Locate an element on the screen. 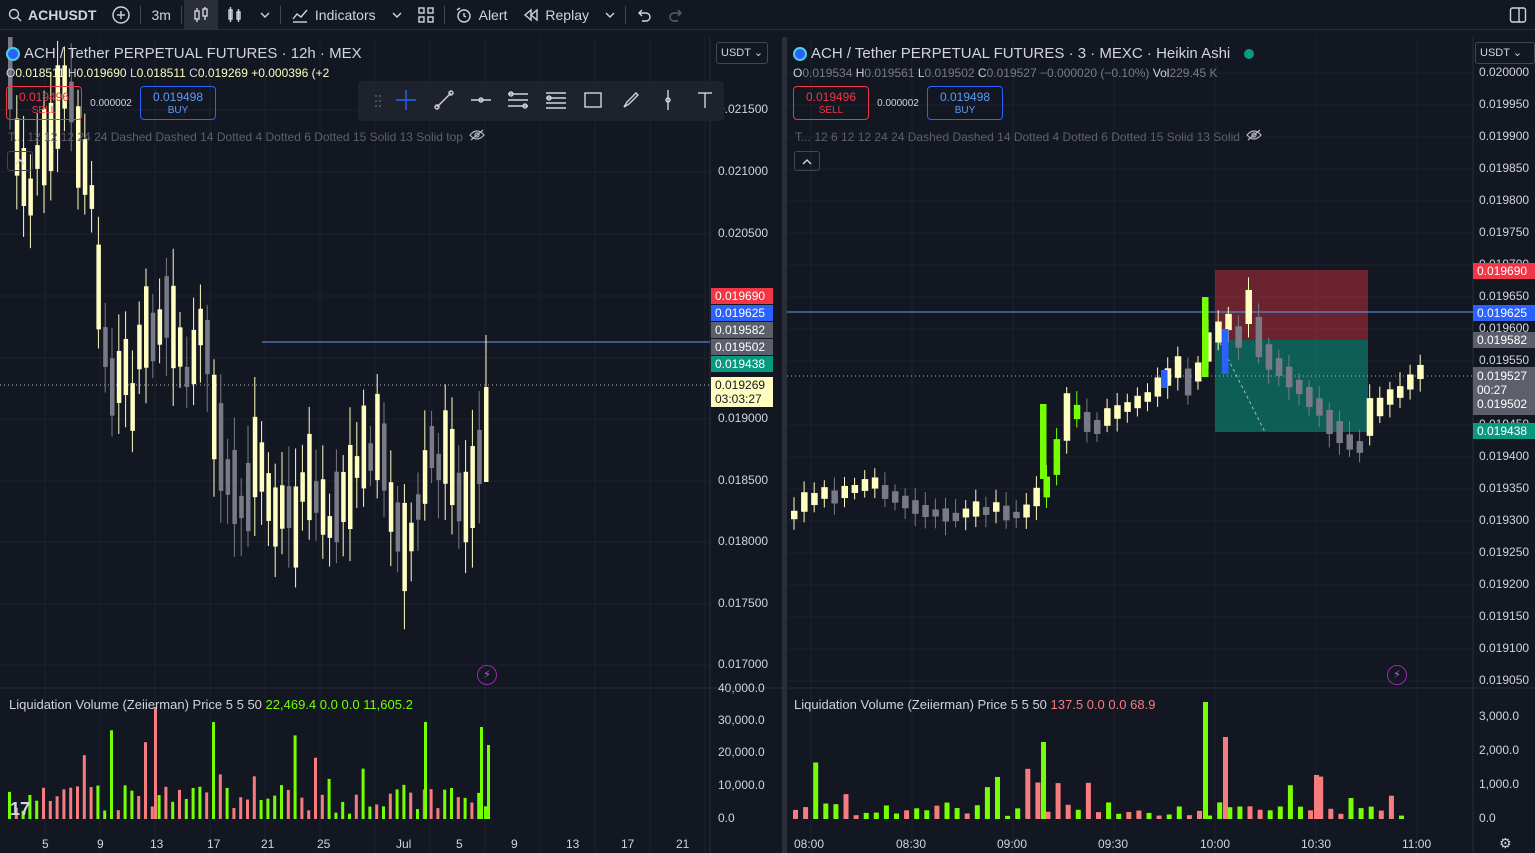 This screenshot has width=1535, height=853. right-buy-price: 0.019498 is located at coordinates (965, 97).